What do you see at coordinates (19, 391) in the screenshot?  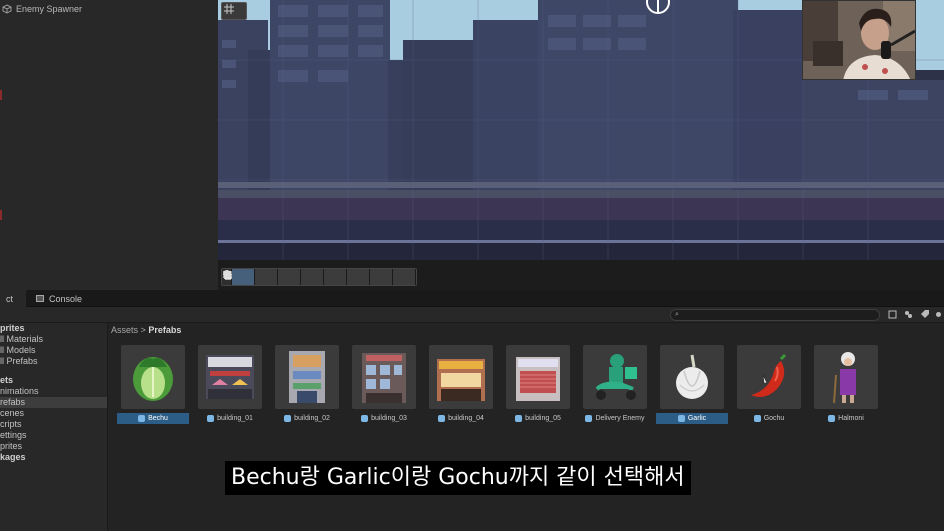 I see `tree-item: nimations` at bounding box center [19, 391].